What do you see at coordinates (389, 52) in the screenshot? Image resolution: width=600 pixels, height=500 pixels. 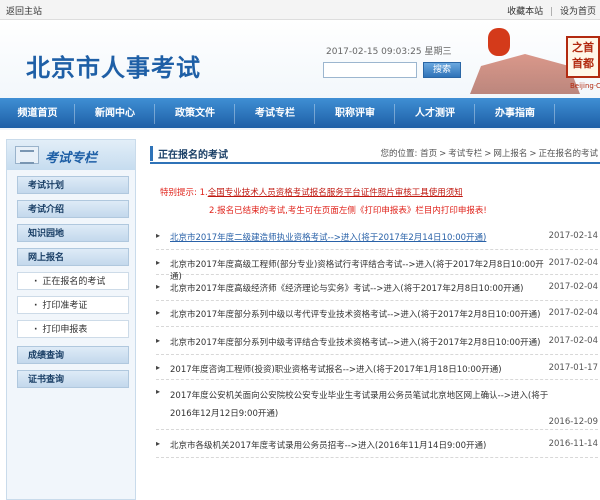 I see `current-datetime: 2017-02-15 09:03:25 星期三` at bounding box center [389, 52].